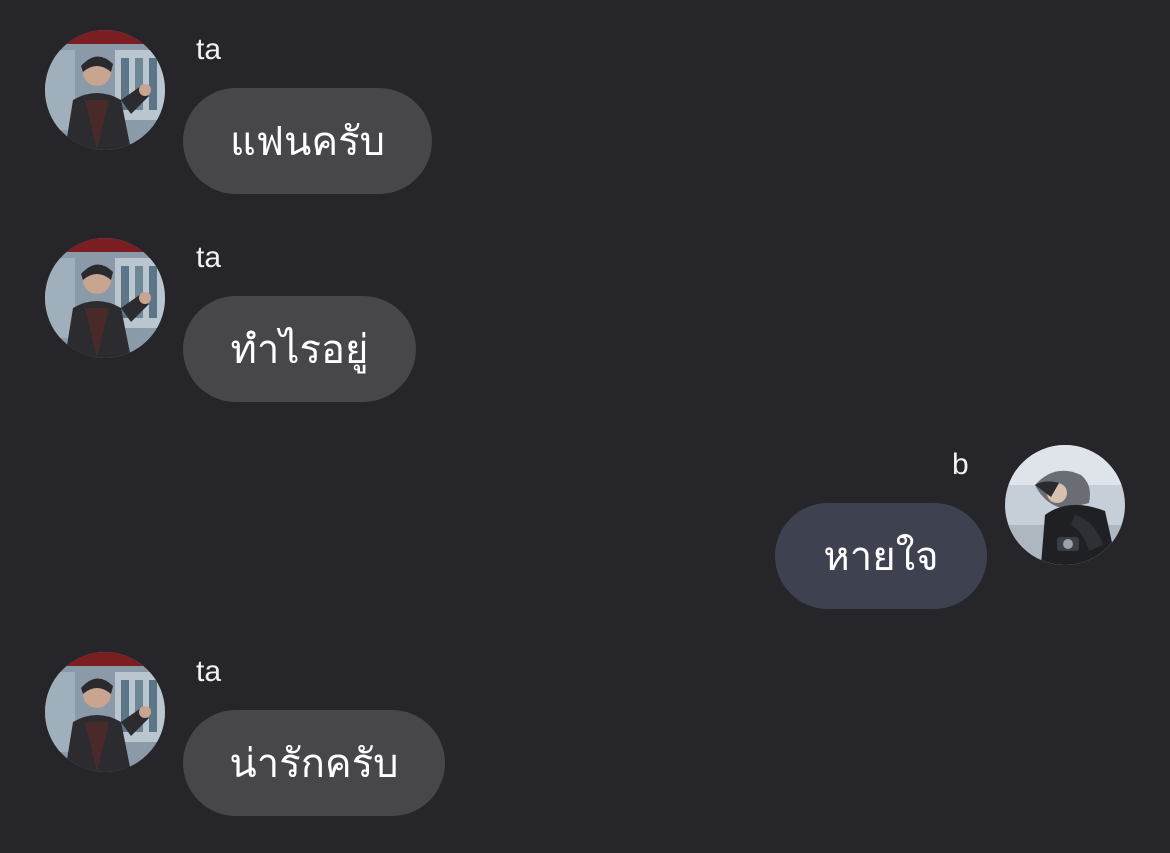 The image size is (1170, 853). Describe the element at coordinates (881, 556) in the screenshot. I see `message-bubble: หายใจ` at that location.